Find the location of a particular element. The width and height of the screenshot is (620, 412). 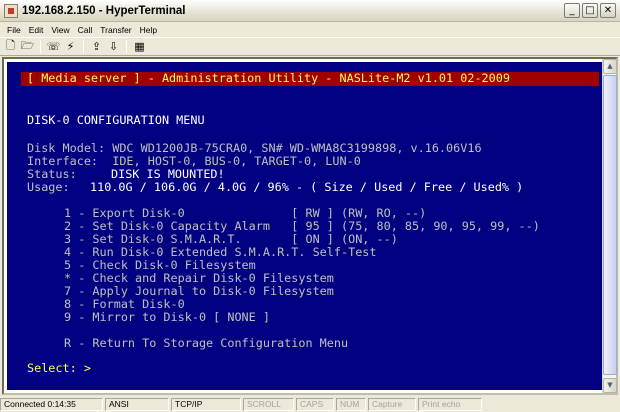

status-emulation: ANSI is located at coordinates (137, 404).